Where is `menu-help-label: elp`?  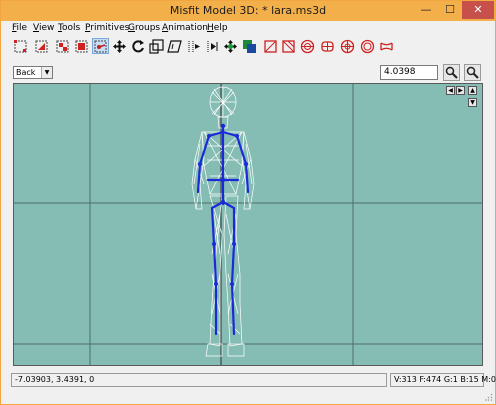
menu-help-label: elp is located at coordinates (220, 28).